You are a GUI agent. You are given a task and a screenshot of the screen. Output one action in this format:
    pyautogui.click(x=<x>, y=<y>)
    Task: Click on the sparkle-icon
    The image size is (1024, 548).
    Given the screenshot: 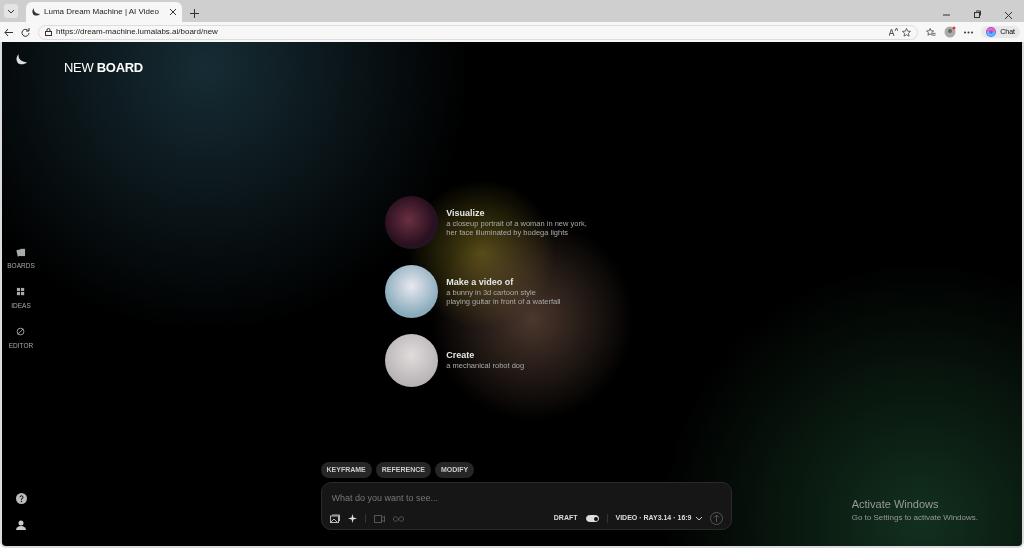 What is the action you would take?
    pyautogui.click(x=352, y=518)
    